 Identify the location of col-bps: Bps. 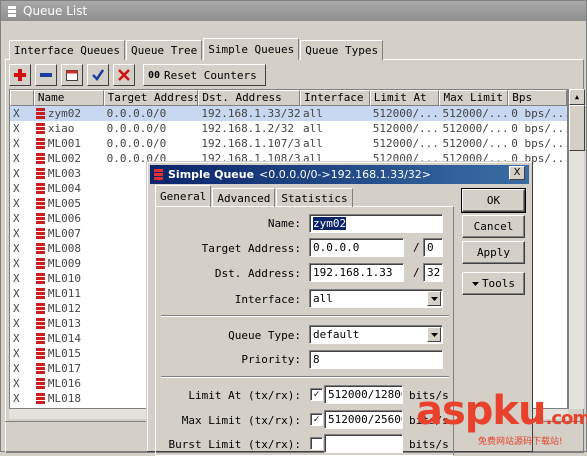
(537, 98).